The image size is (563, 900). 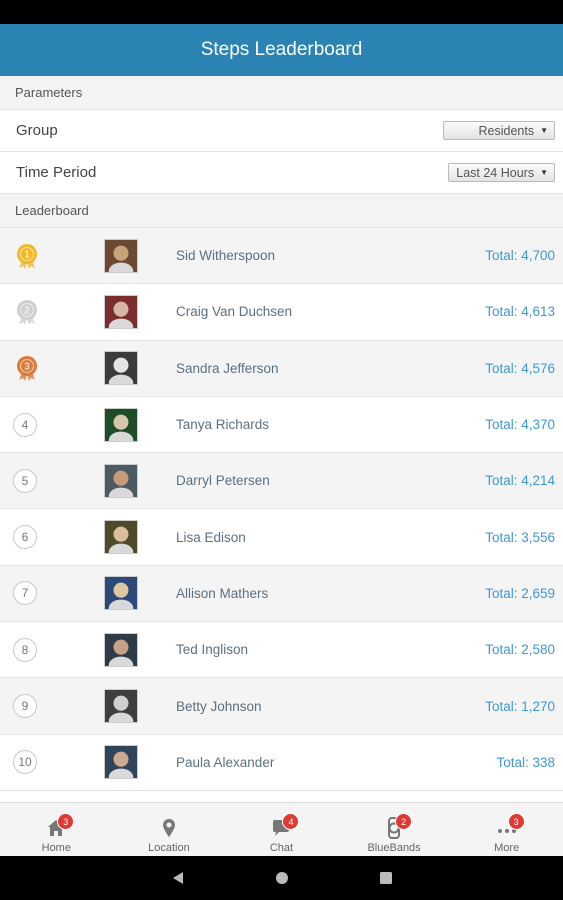 I want to click on notification-badge: 2, so click(x=404, y=821).